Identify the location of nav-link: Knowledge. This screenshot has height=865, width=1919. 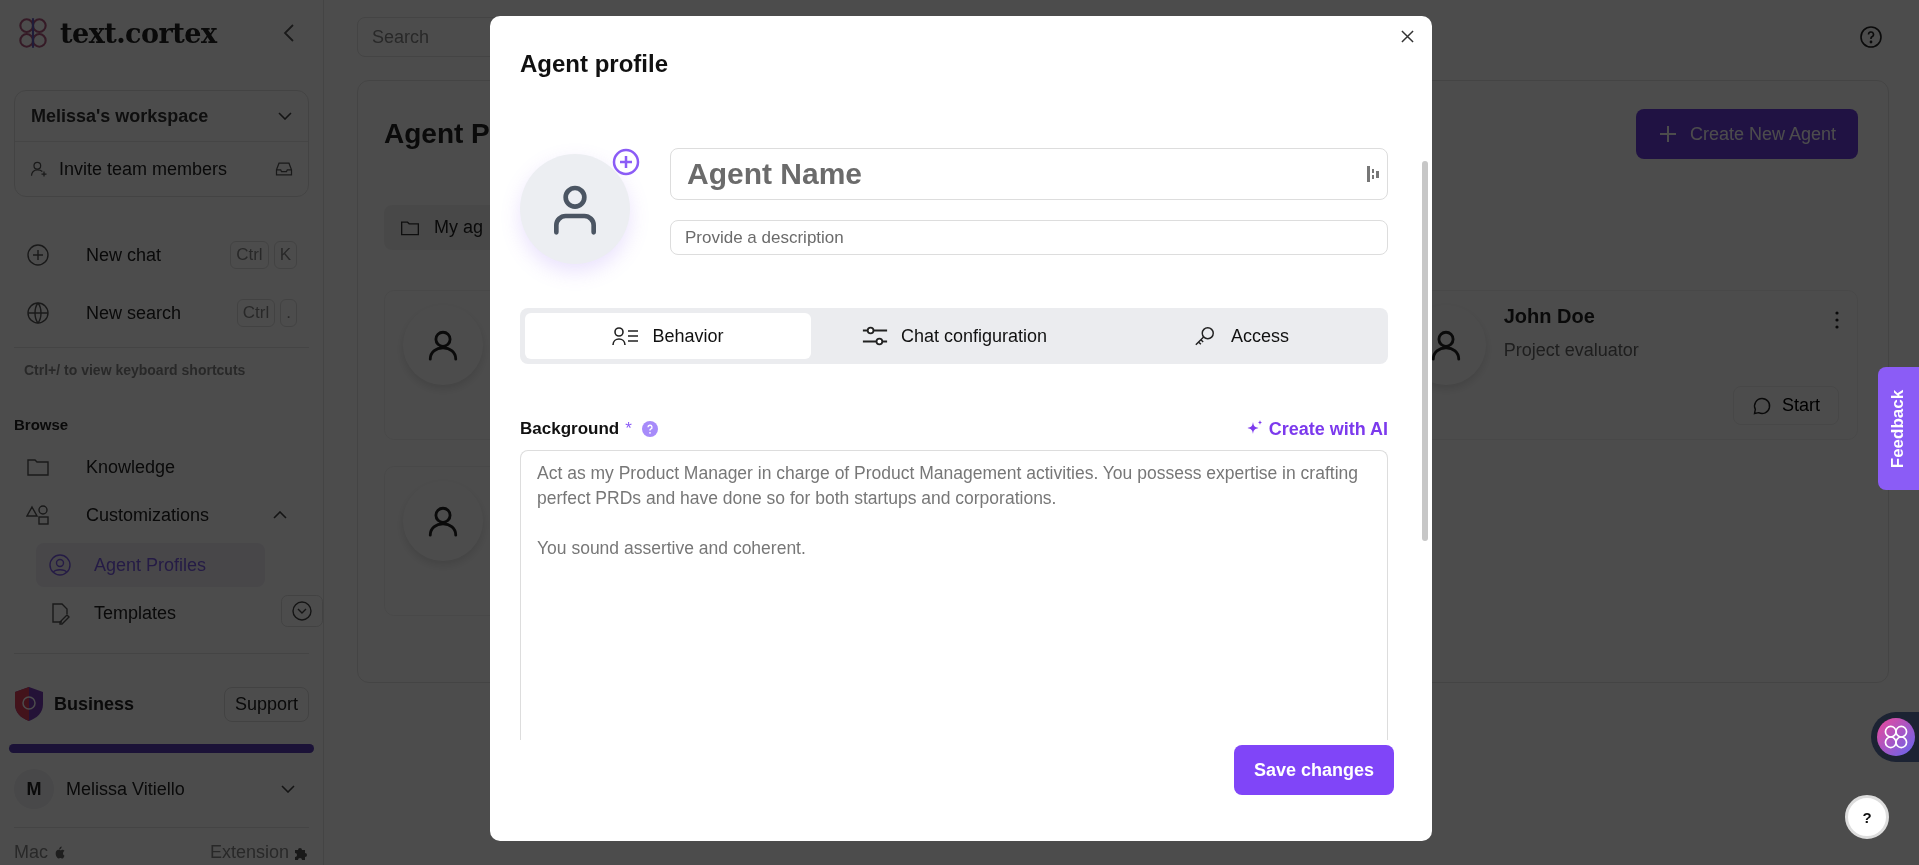
(131, 467).